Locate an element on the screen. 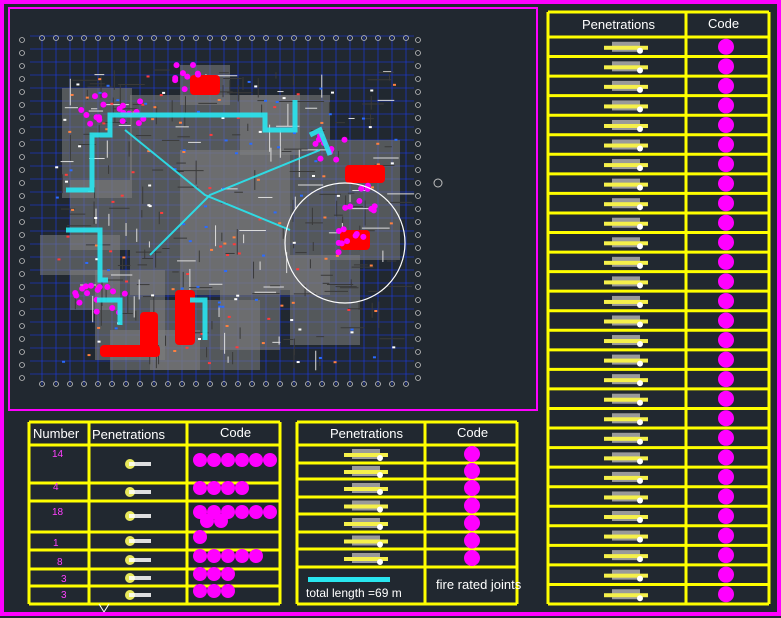 The width and height of the screenshot is (781, 618). table-left-row-number: 4 is located at coordinates (56, 487).